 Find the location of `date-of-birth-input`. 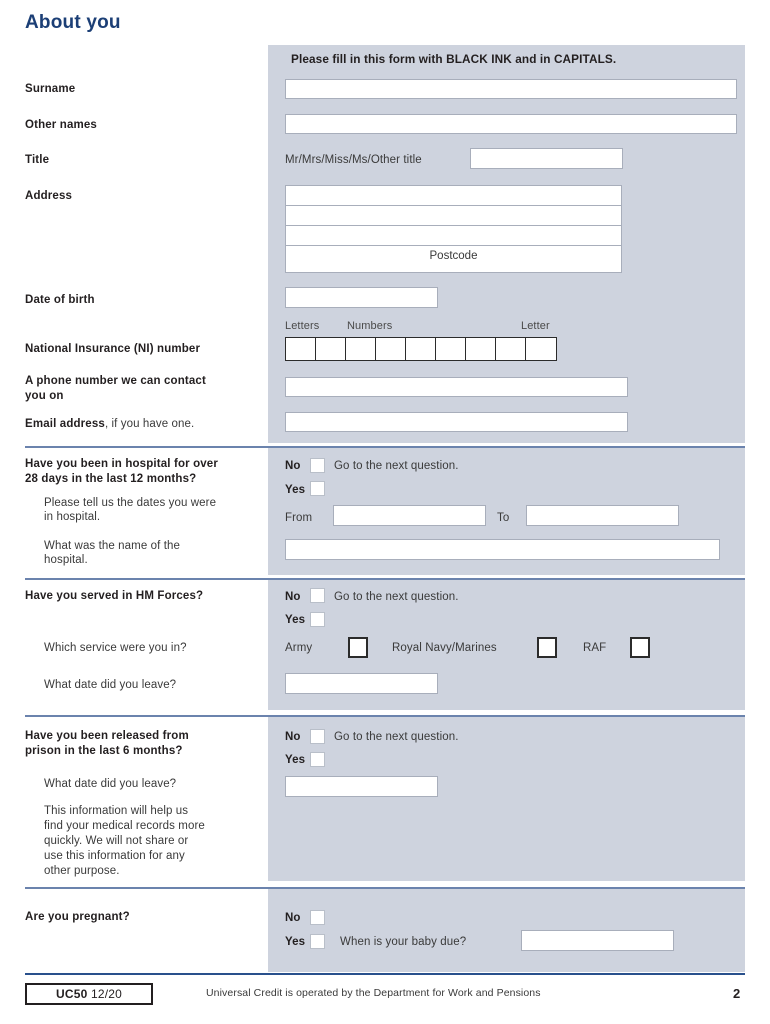

date-of-birth-input is located at coordinates (361, 297).